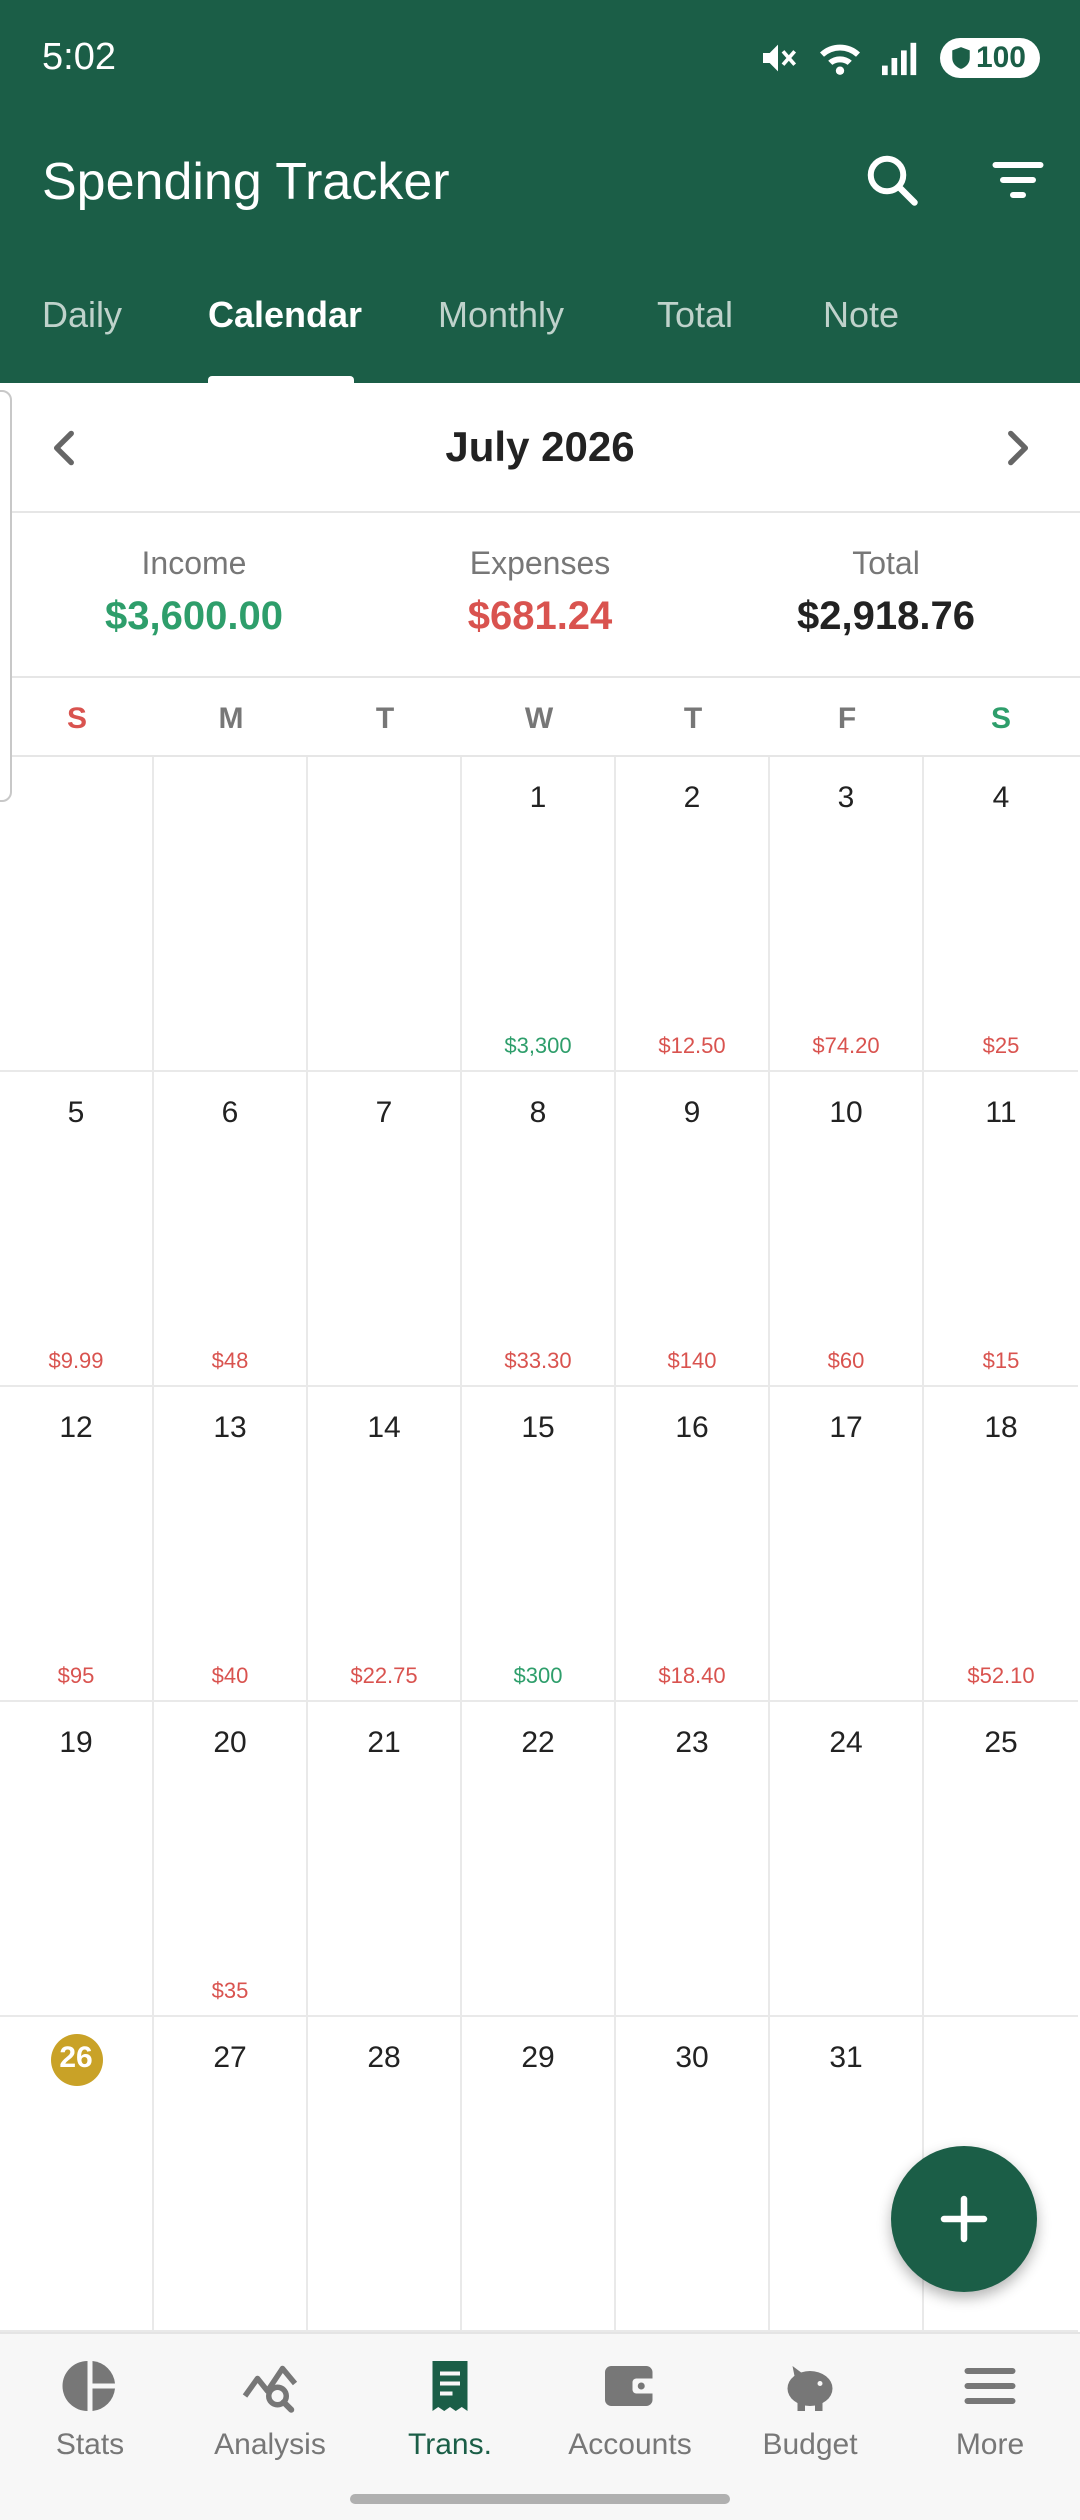 This screenshot has height=2520, width=1080. I want to click on side-drawer-handle, so click(6, 596).